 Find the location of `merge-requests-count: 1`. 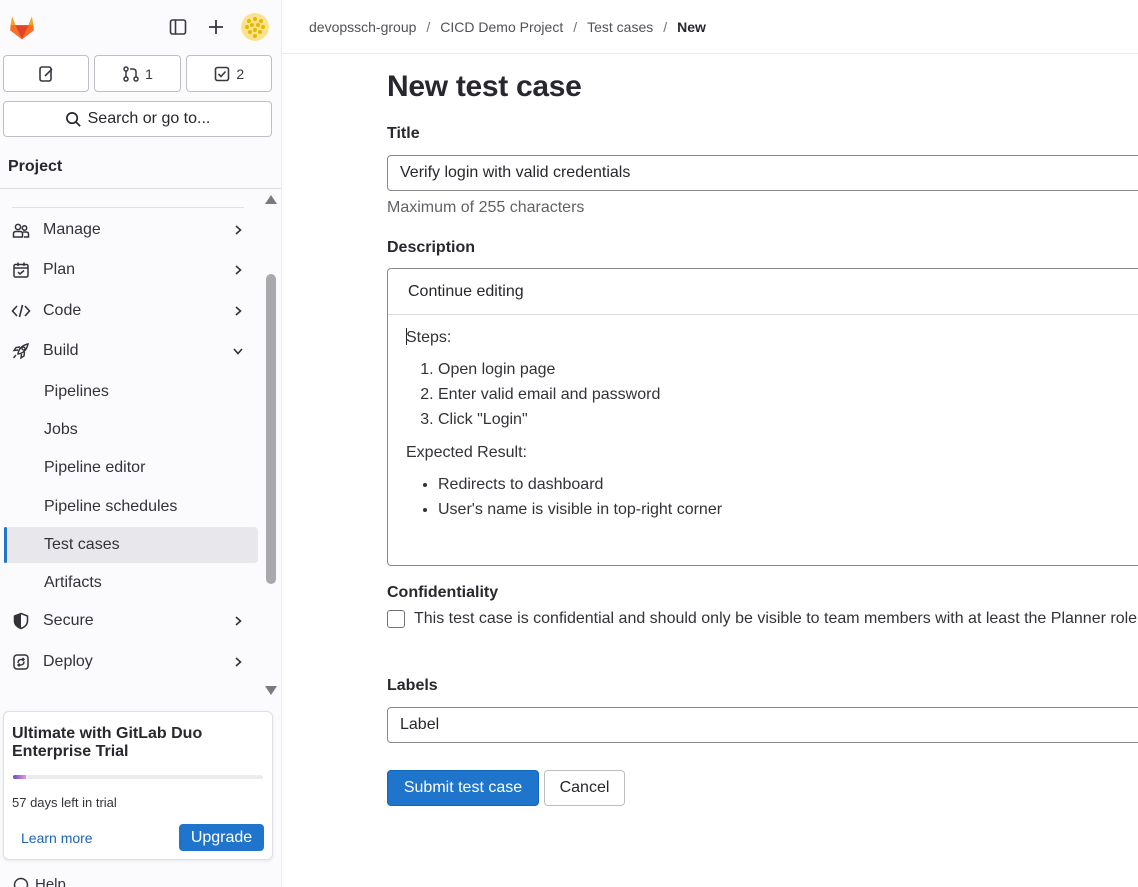

merge-requests-count: 1 is located at coordinates (149, 73).